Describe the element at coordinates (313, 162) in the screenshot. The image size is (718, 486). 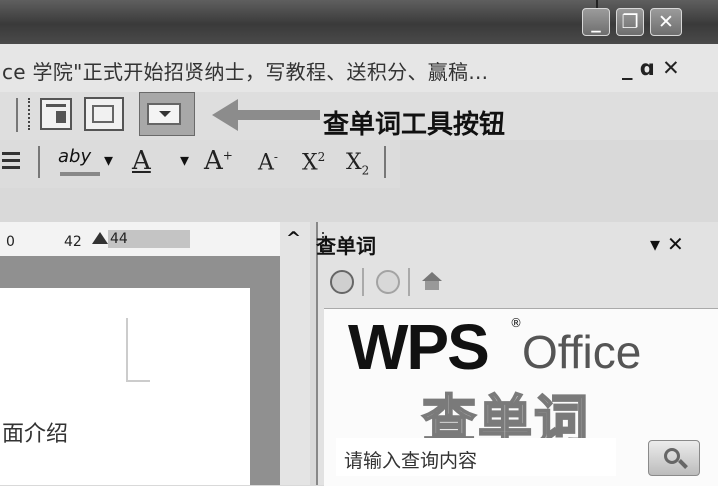
I see `superscript-icon: X2` at that location.